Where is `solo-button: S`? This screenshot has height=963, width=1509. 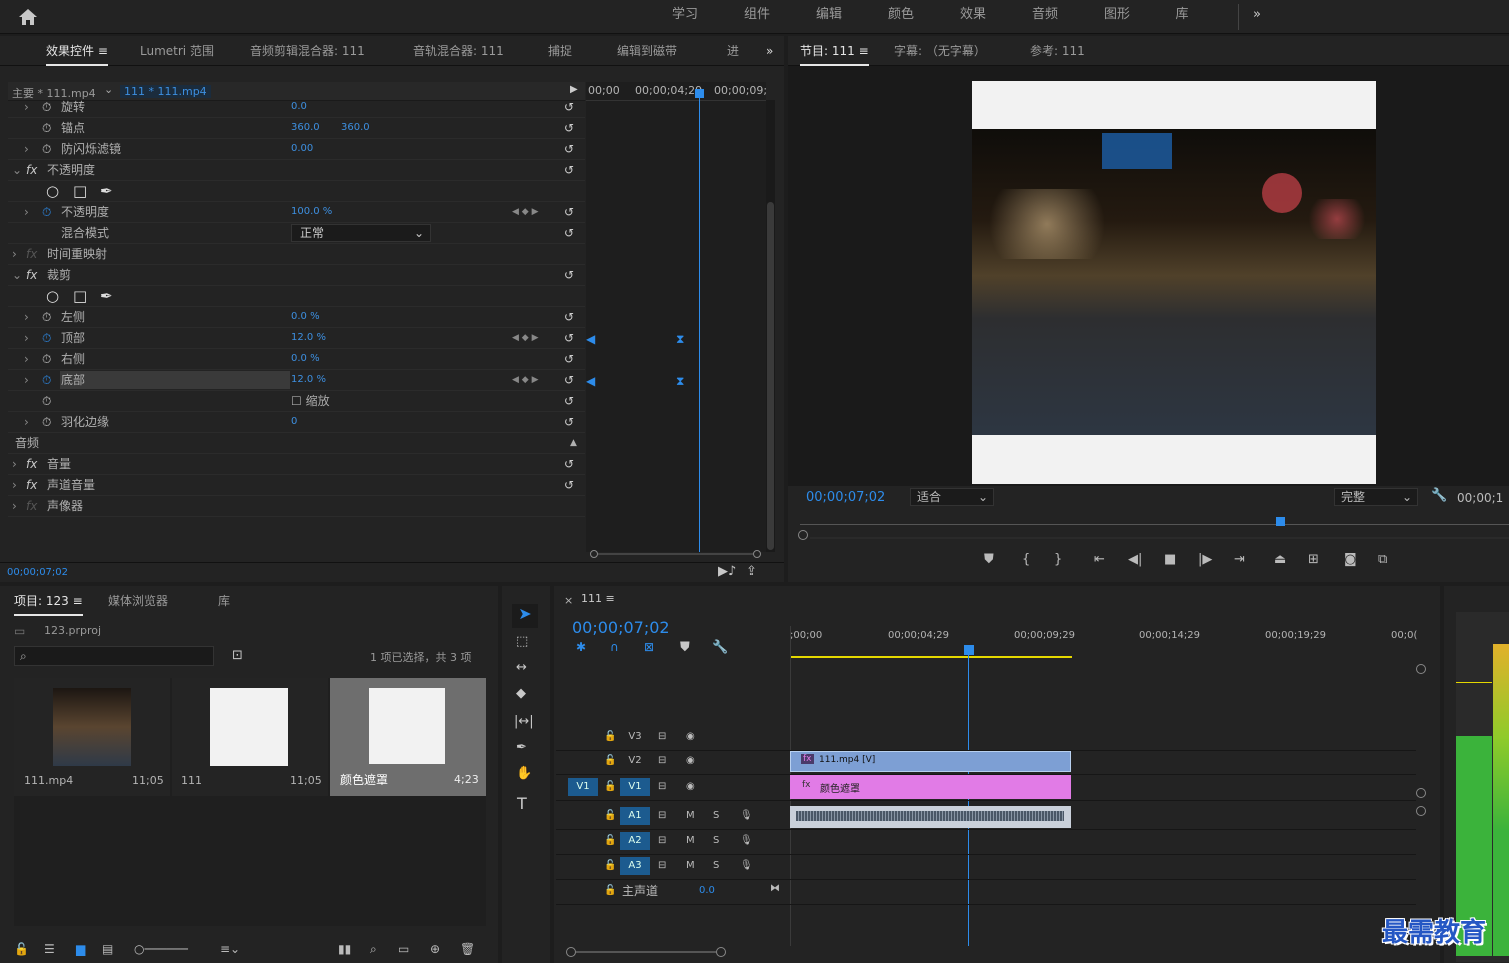
solo-button: S is located at coordinates (716, 816).